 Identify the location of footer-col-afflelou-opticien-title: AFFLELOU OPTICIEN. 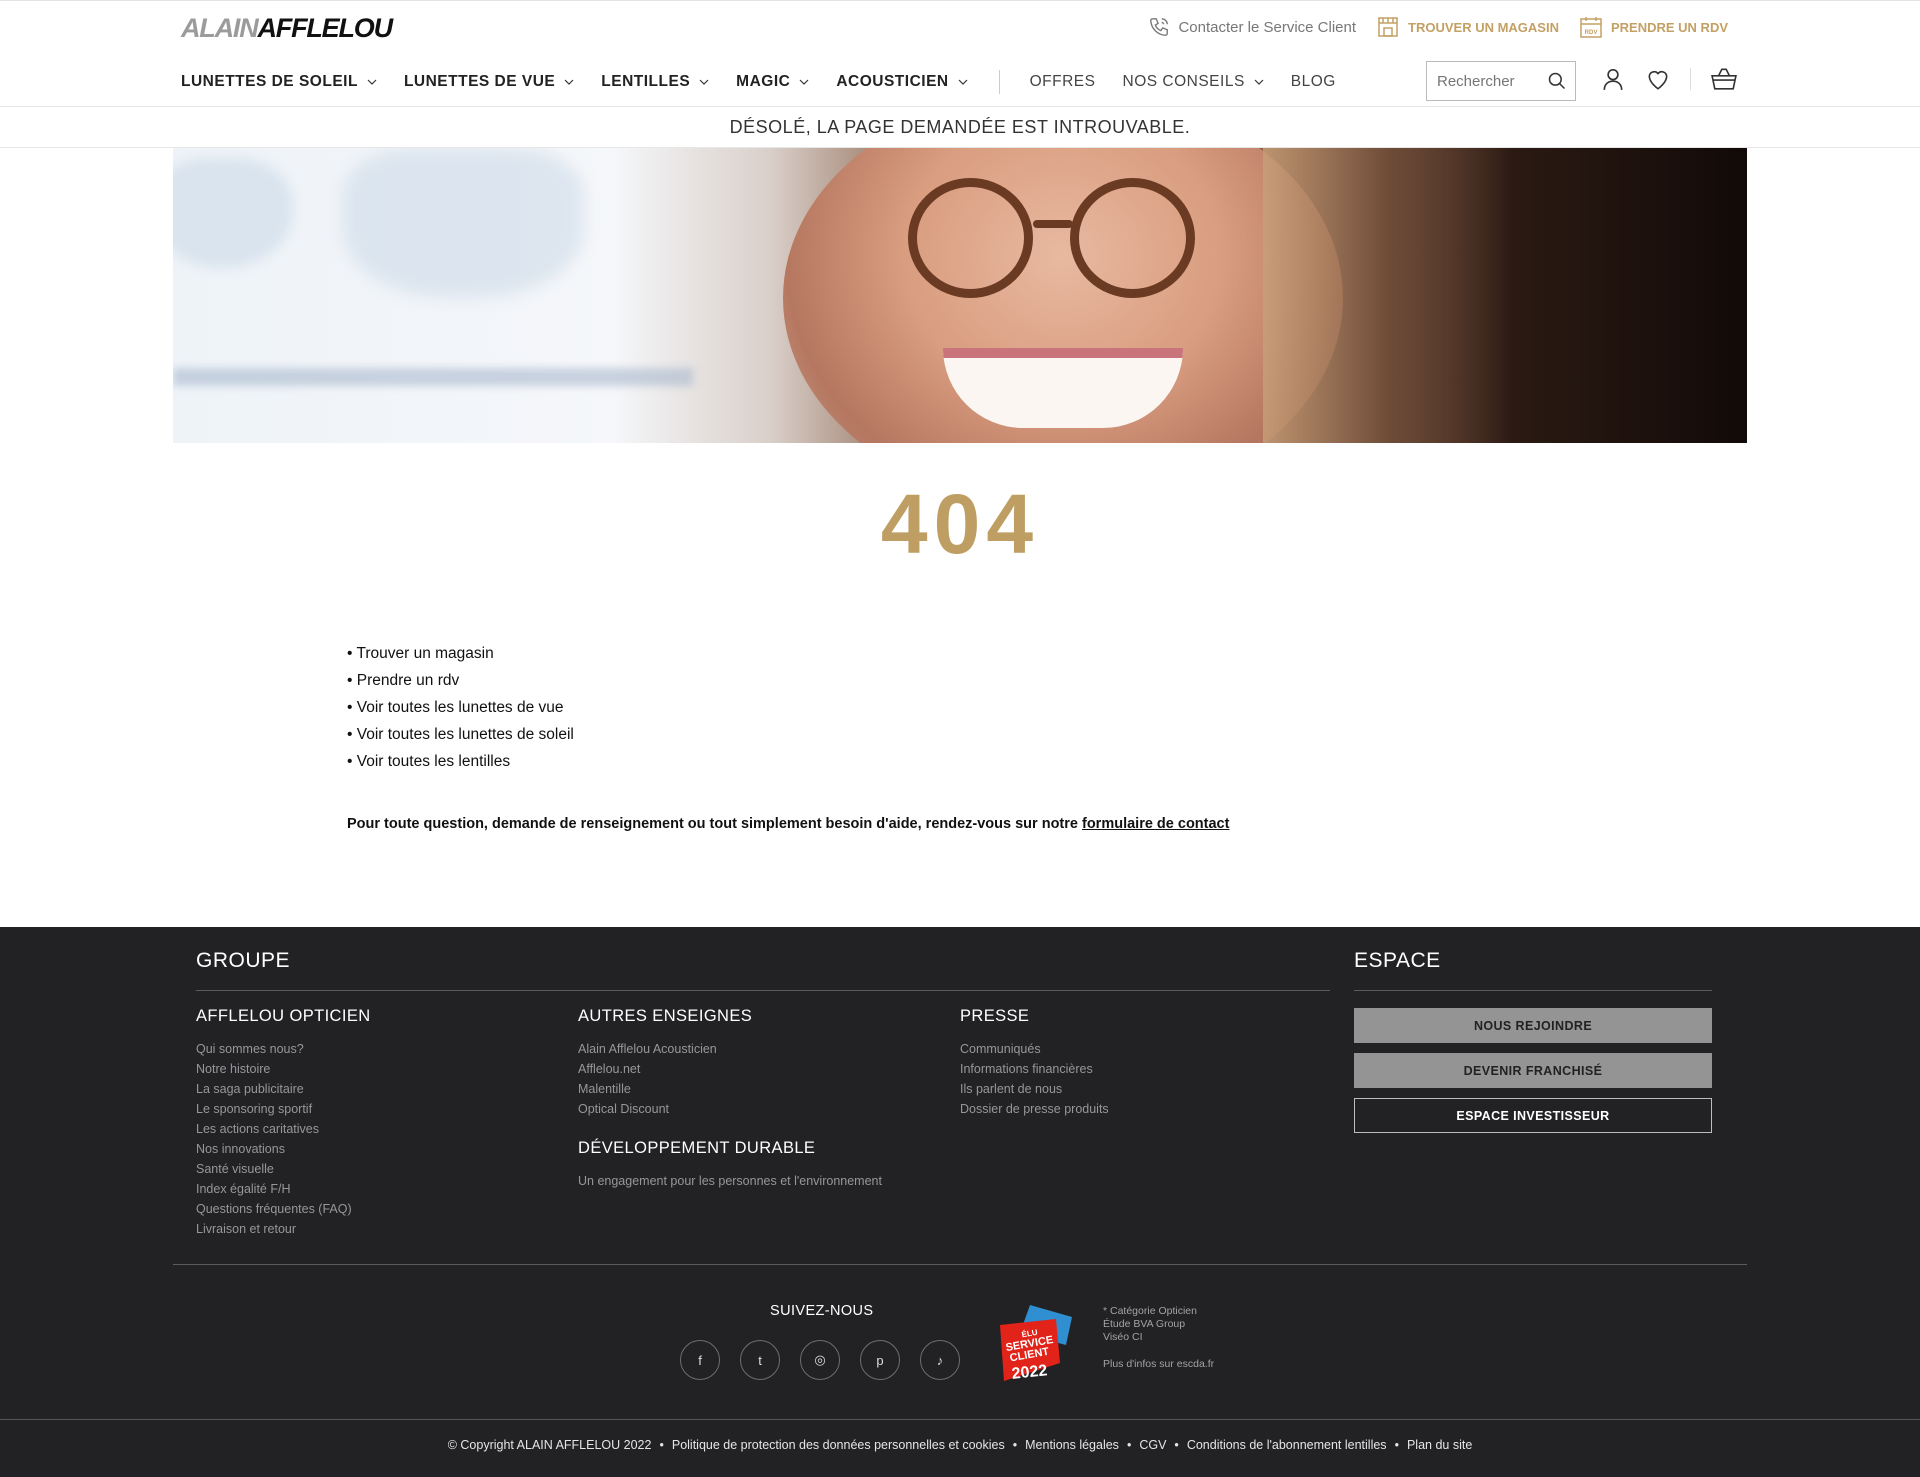
(283, 1016).